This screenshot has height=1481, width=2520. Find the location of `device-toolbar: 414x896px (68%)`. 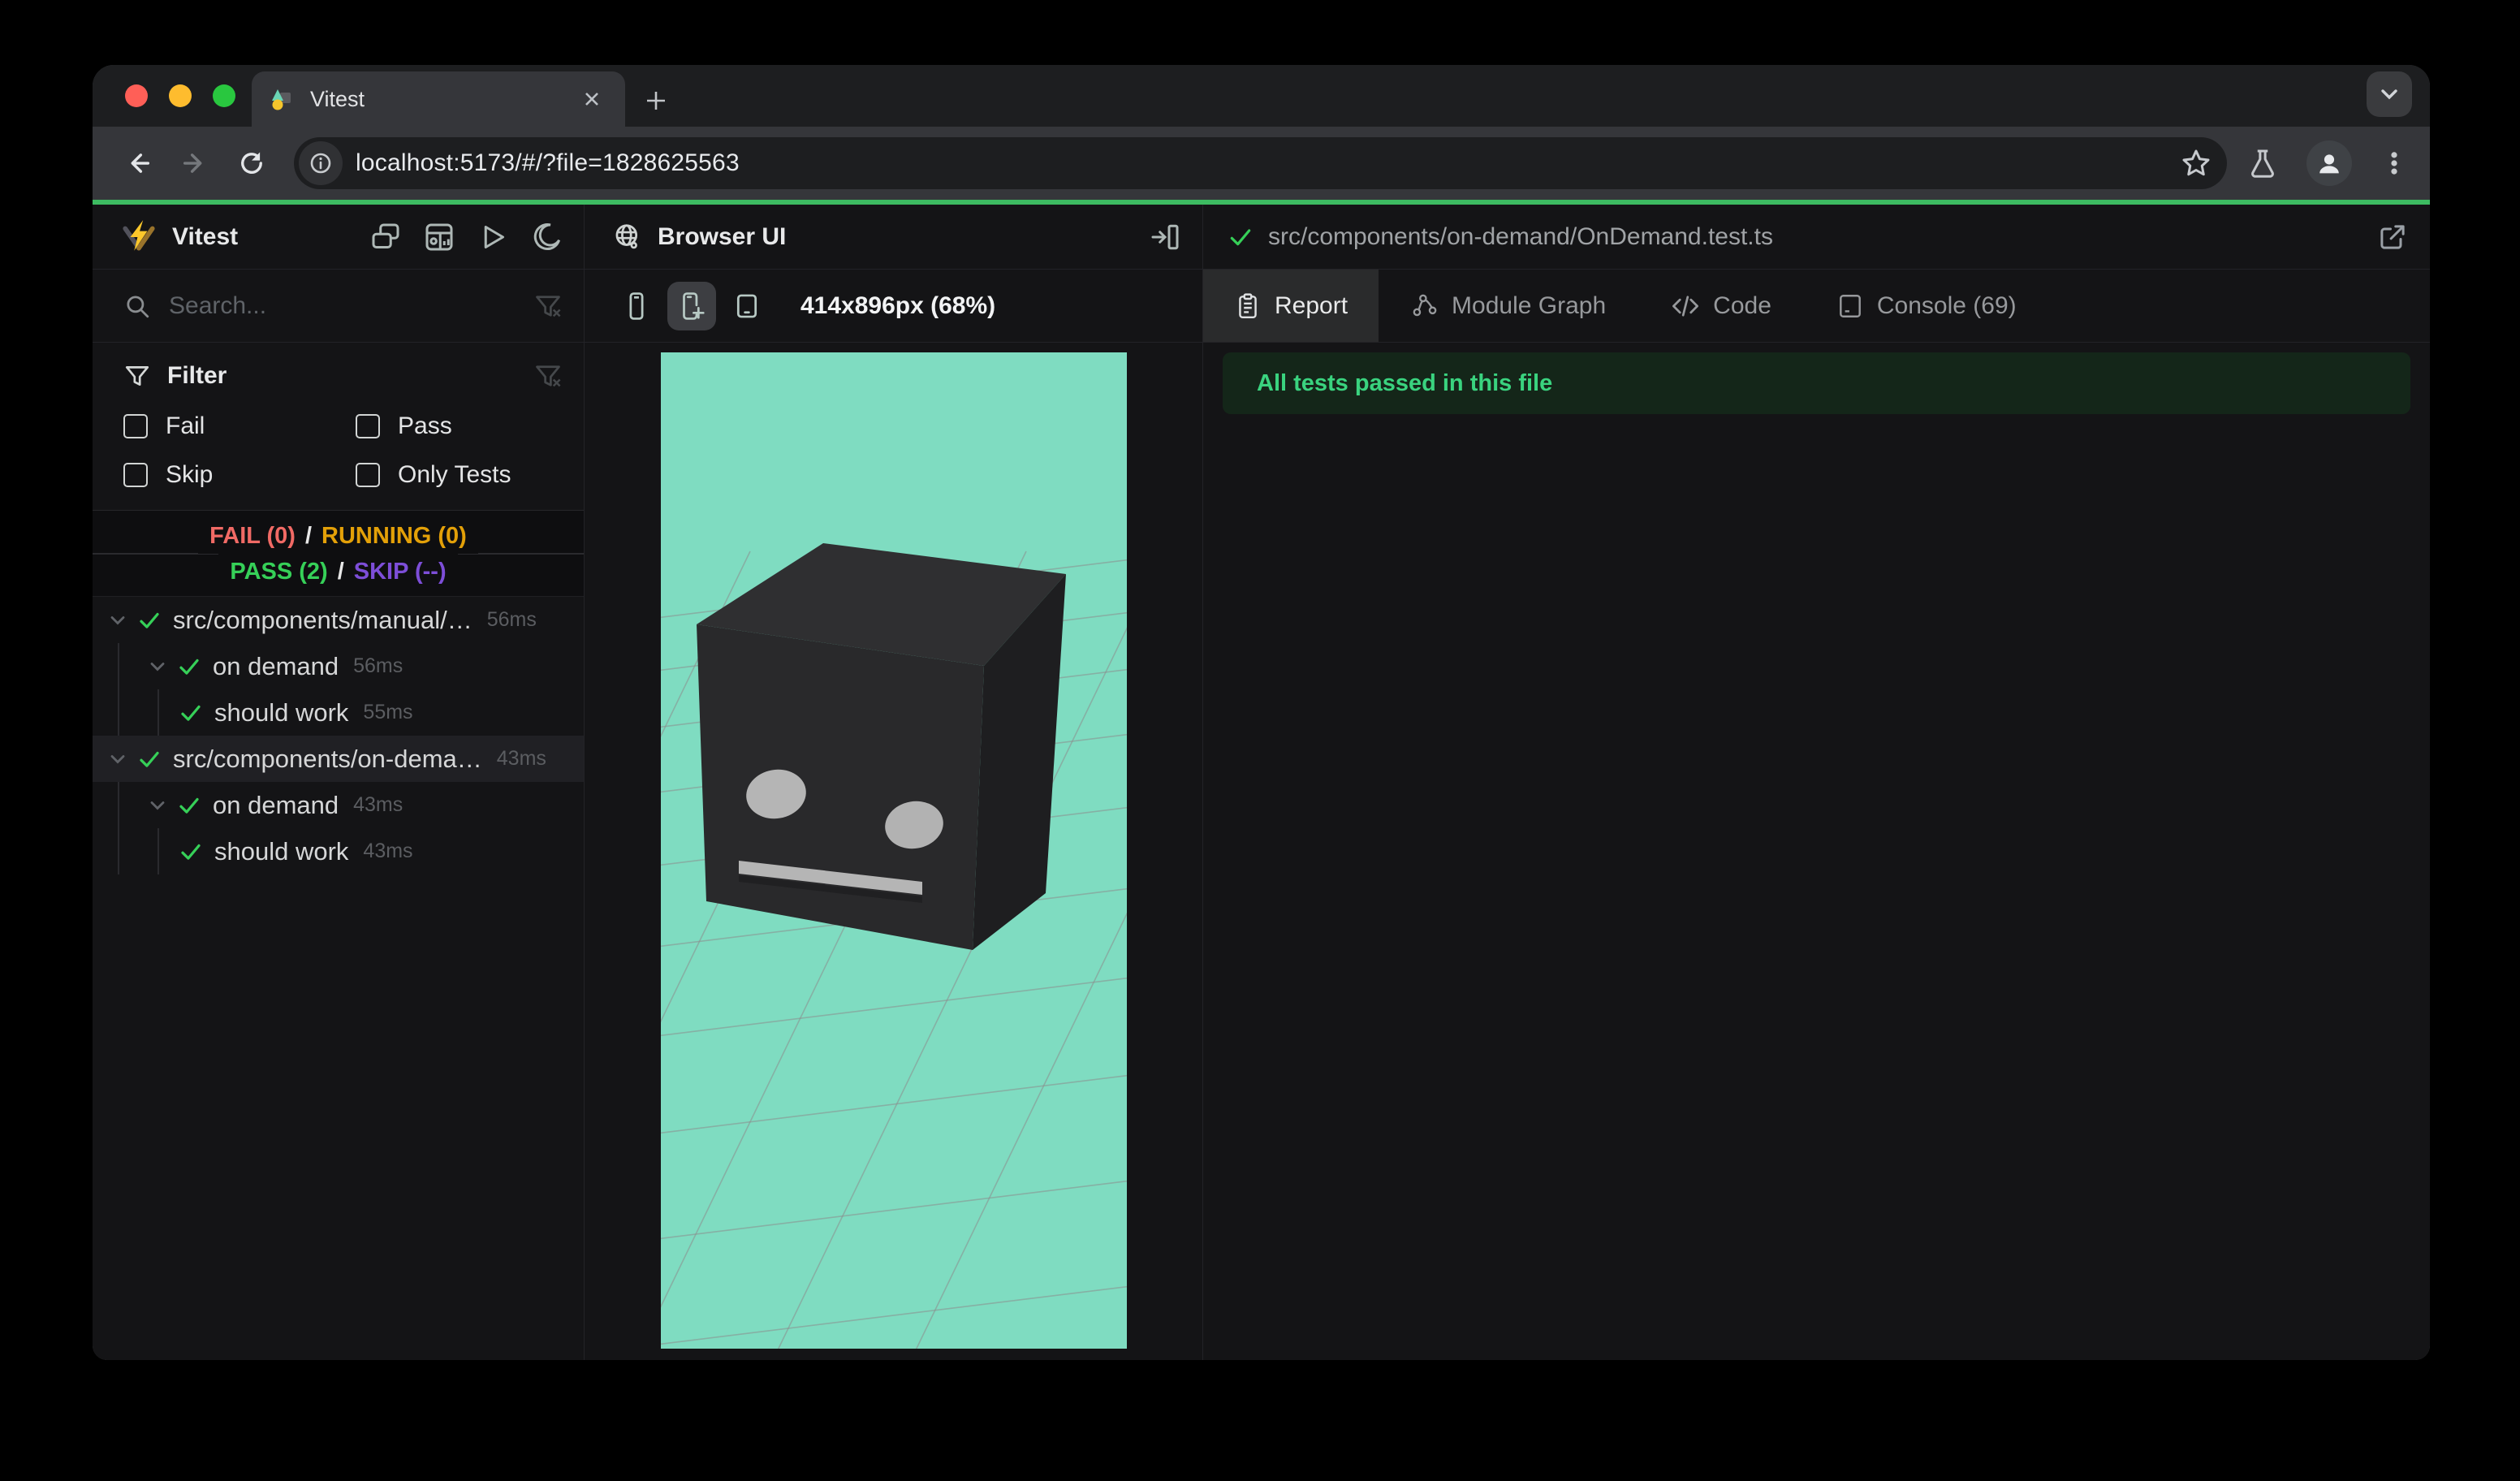

device-toolbar: 414x896px (68%) is located at coordinates (893, 306).